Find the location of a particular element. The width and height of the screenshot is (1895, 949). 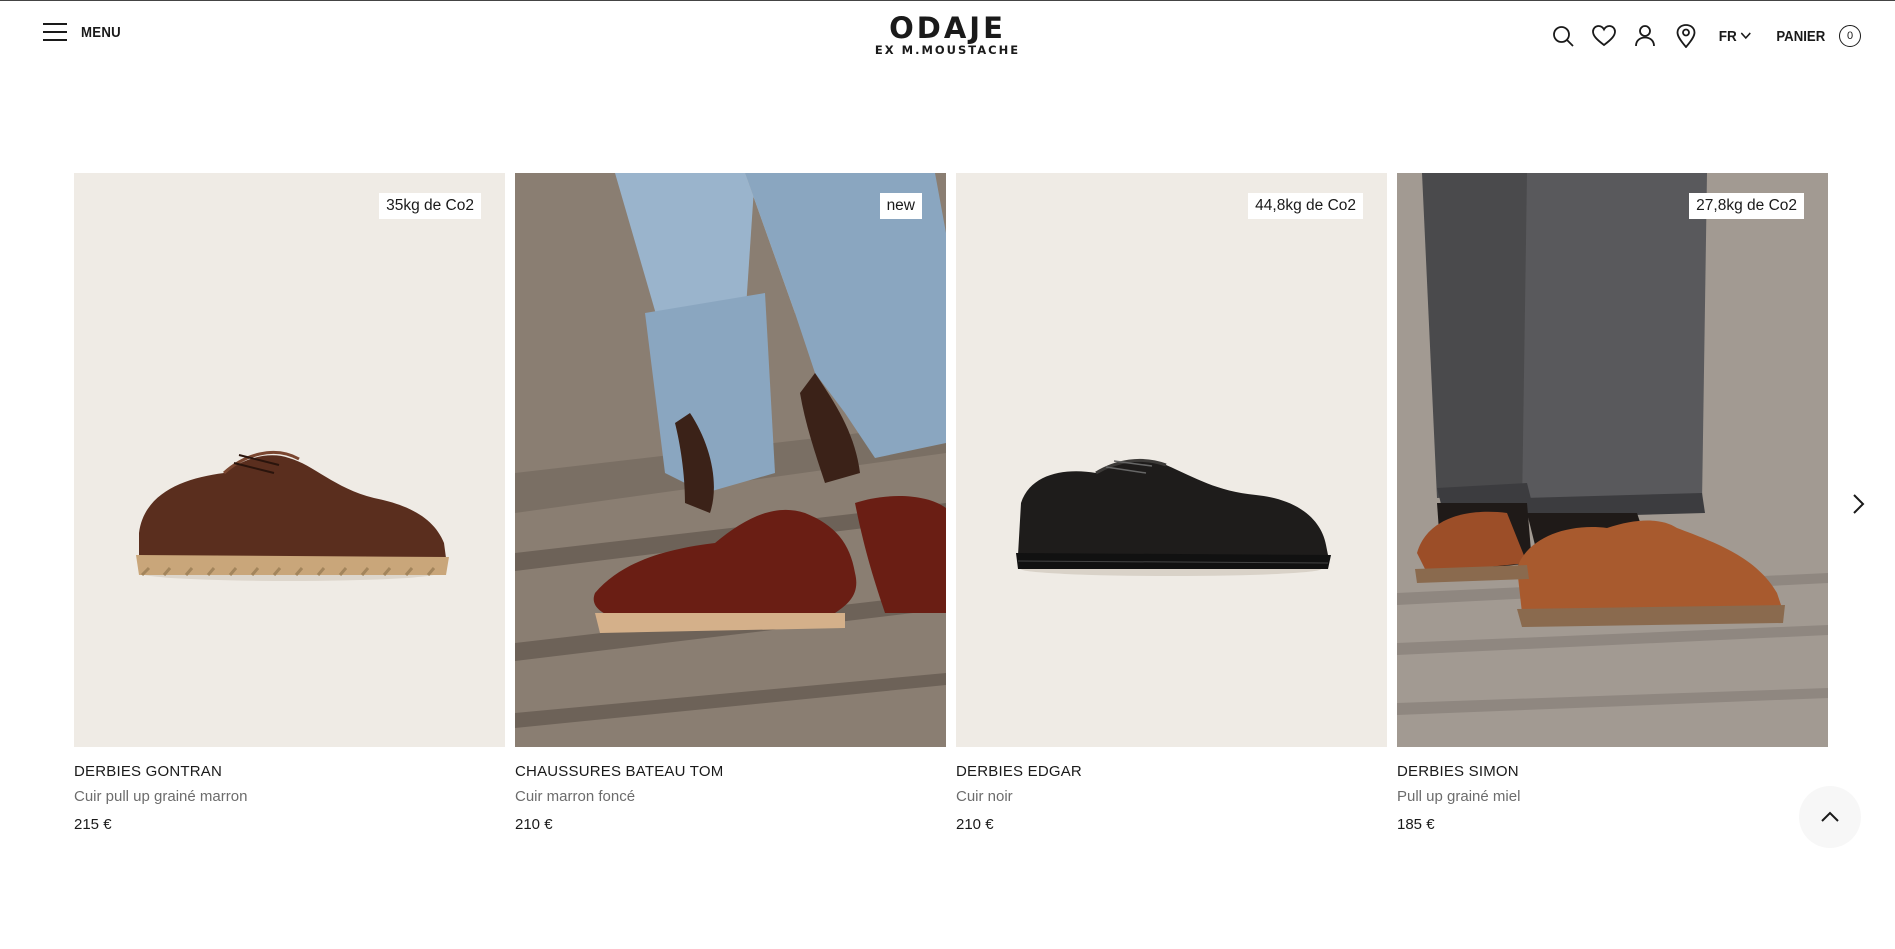

product-name: DERBIES GONTRAN is located at coordinates (289, 771).